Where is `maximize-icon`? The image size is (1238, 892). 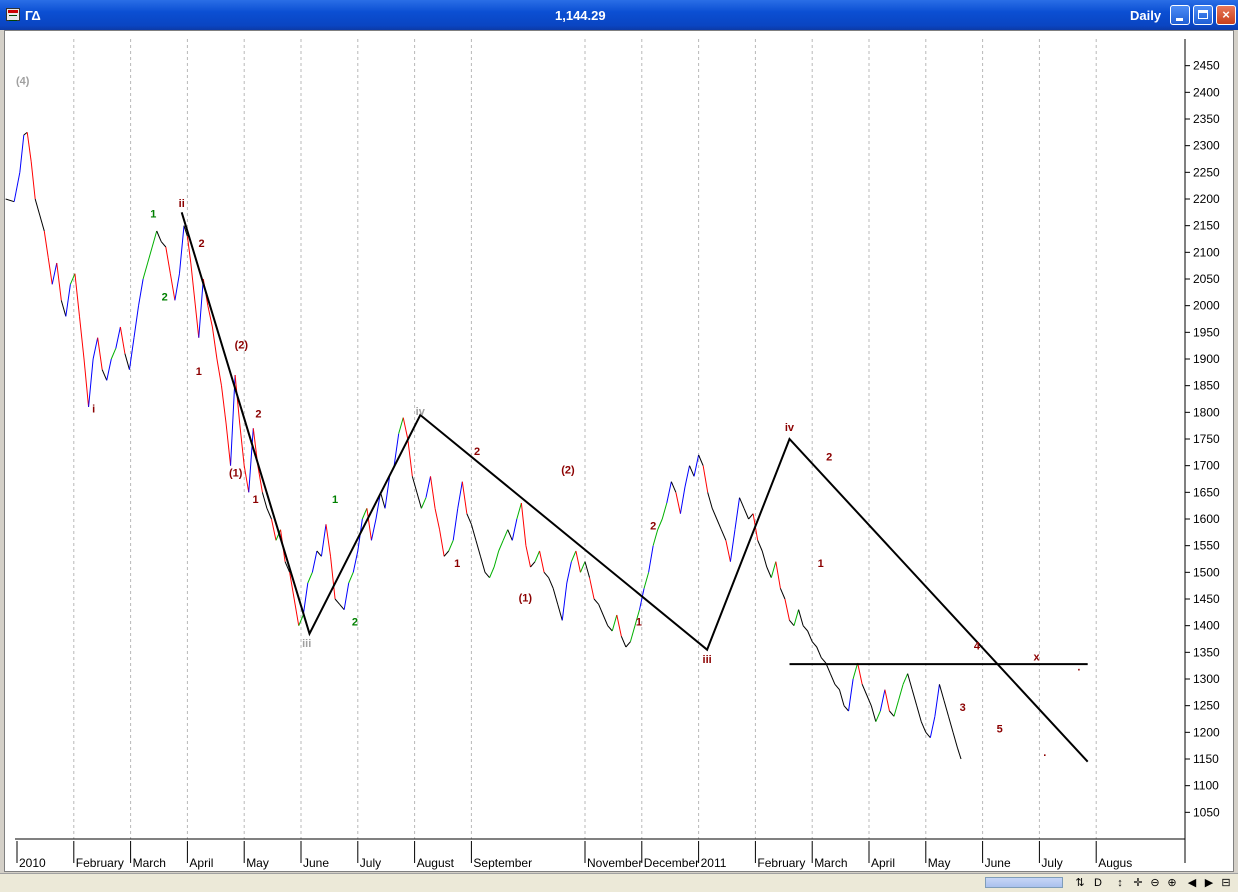
maximize-icon is located at coordinates (1203, 14).